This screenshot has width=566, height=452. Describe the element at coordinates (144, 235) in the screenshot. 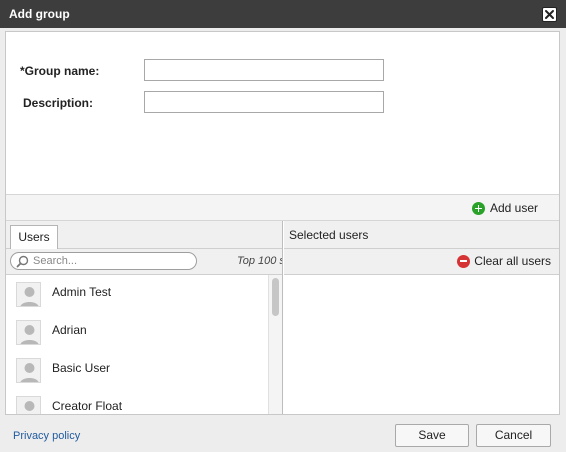

I see `users-tab-strip: Users` at that location.